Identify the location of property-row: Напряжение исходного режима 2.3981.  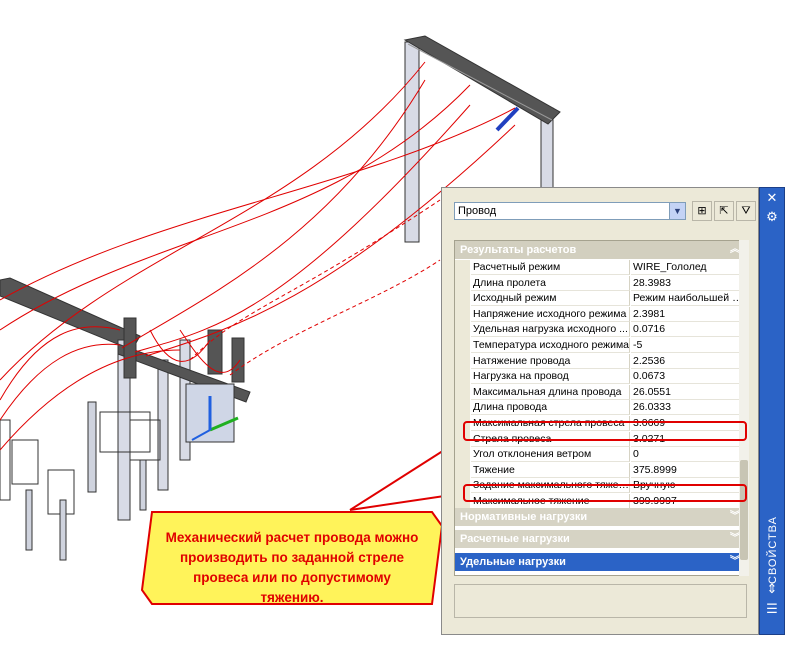
(600, 314).